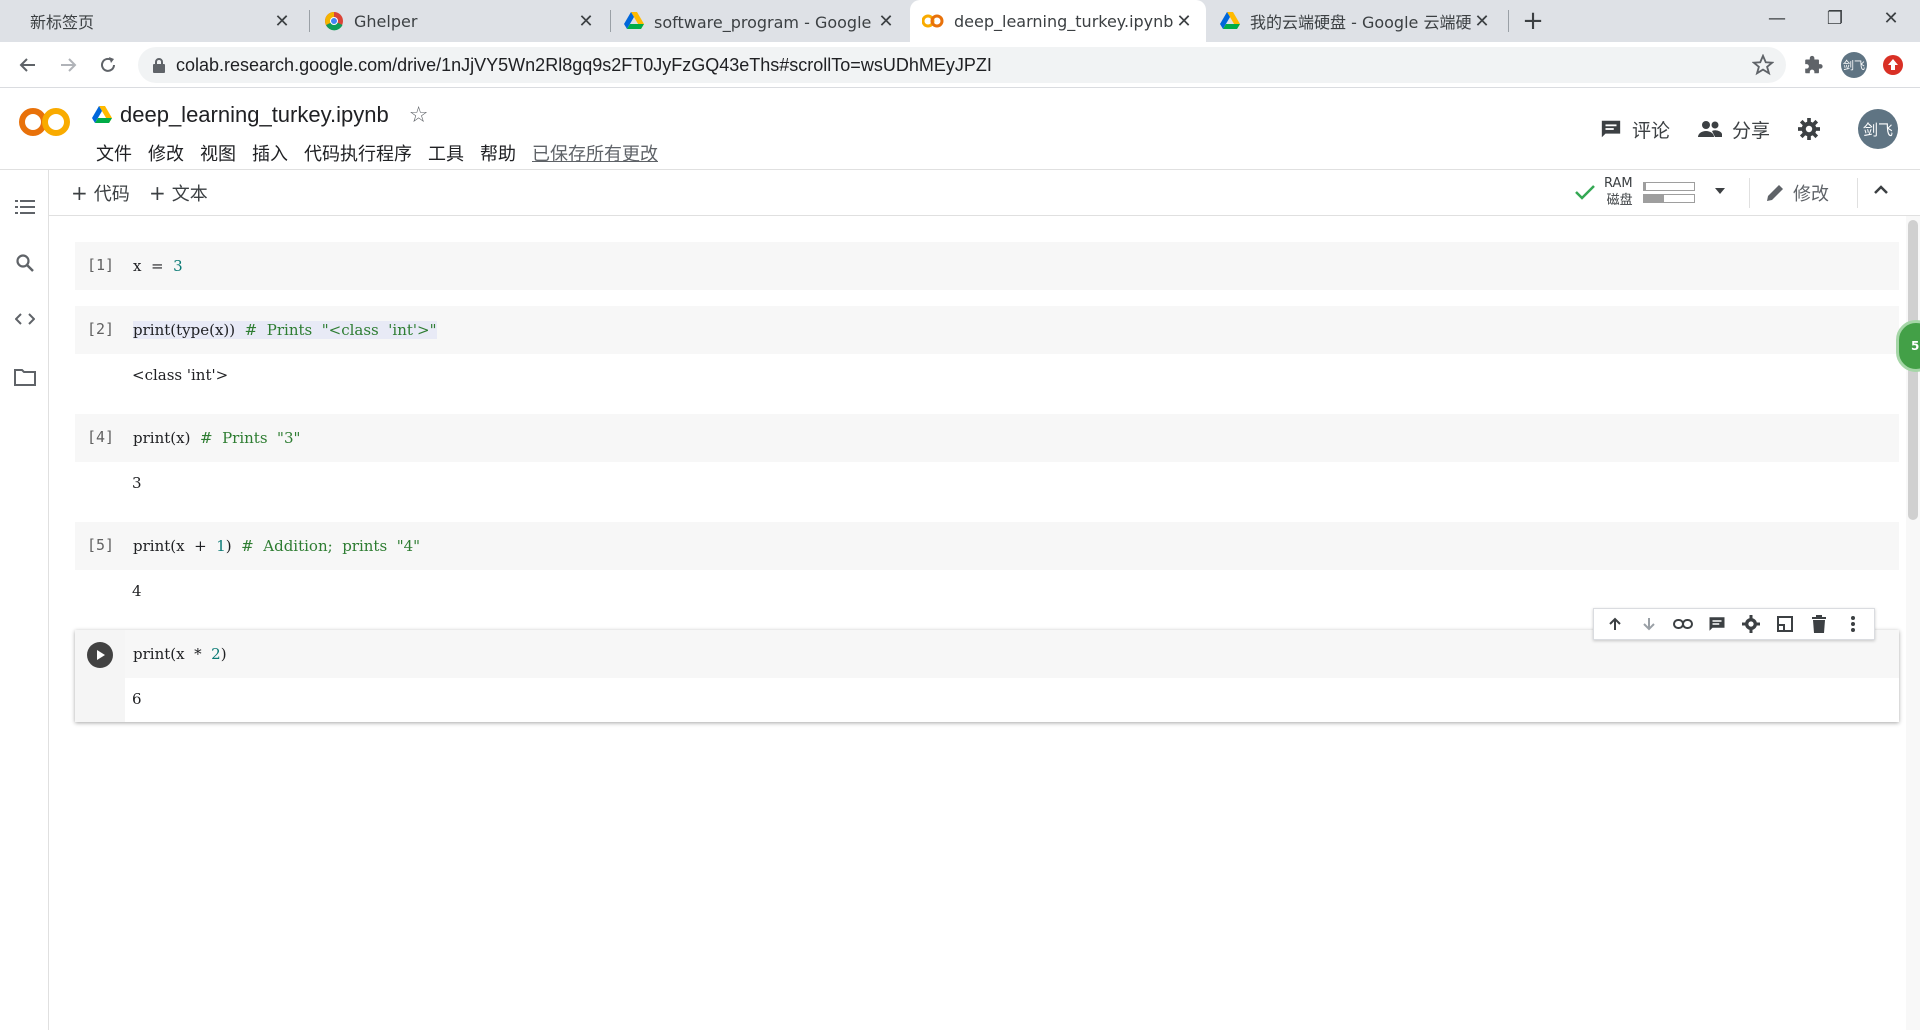 The image size is (1920, 1030). Describe the element at coordinates (987, 438) in the screenshot. I see `cell-editor: [4] print(x) # Prints "3"` at that location.